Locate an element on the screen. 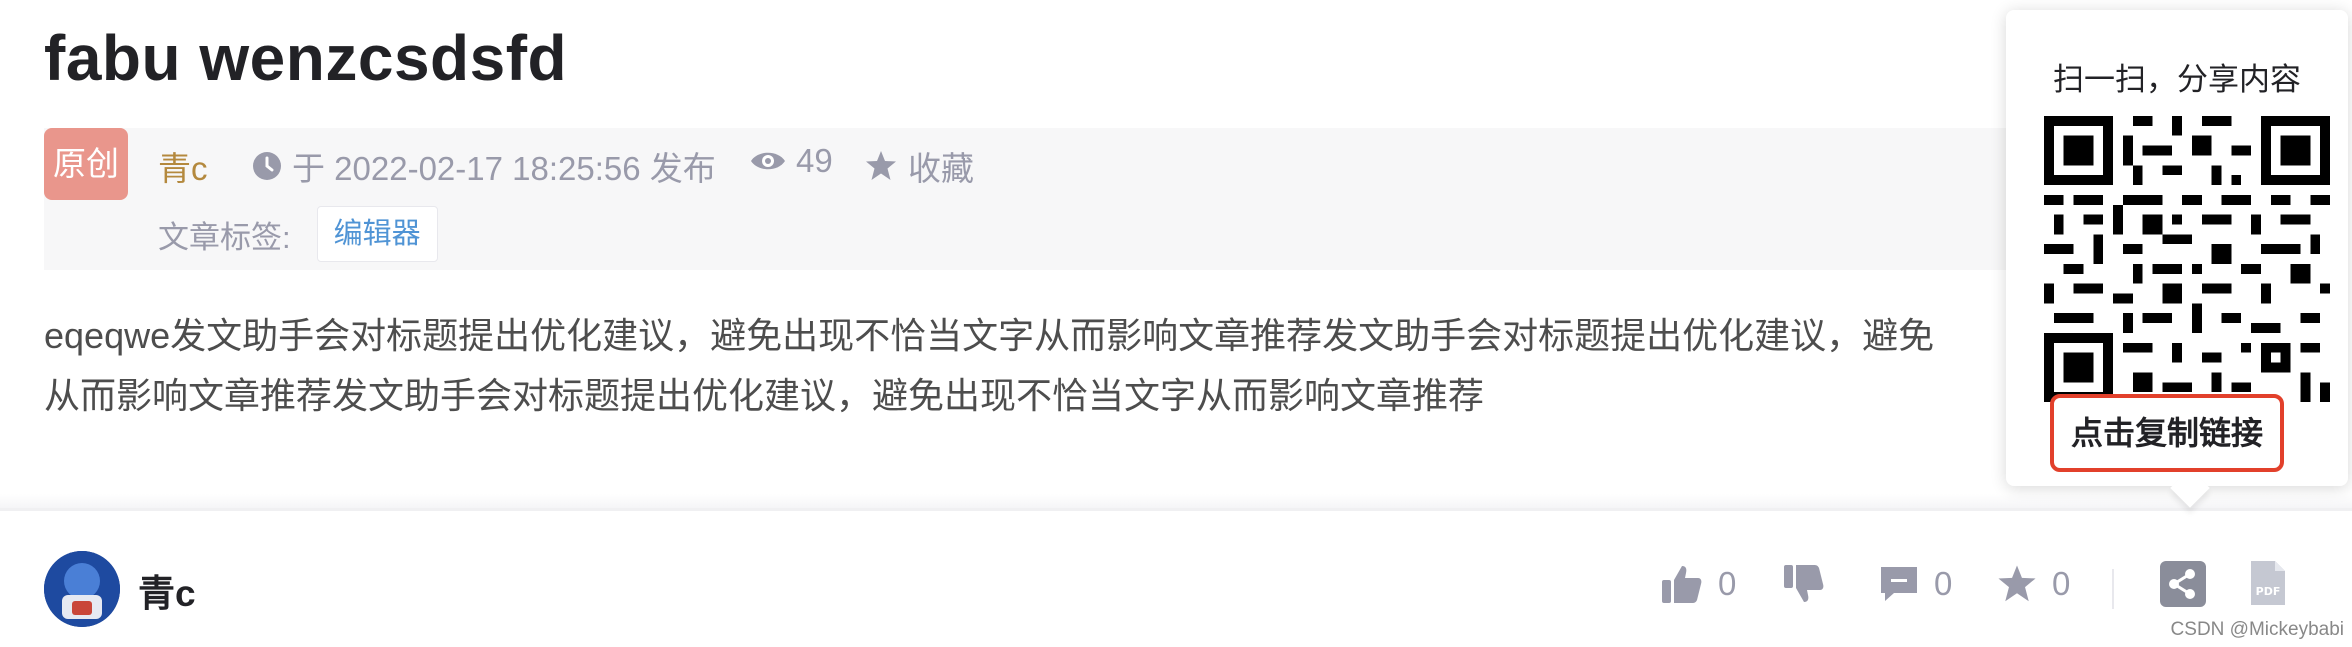  dislike-button is located at coordinates (1804, 584).